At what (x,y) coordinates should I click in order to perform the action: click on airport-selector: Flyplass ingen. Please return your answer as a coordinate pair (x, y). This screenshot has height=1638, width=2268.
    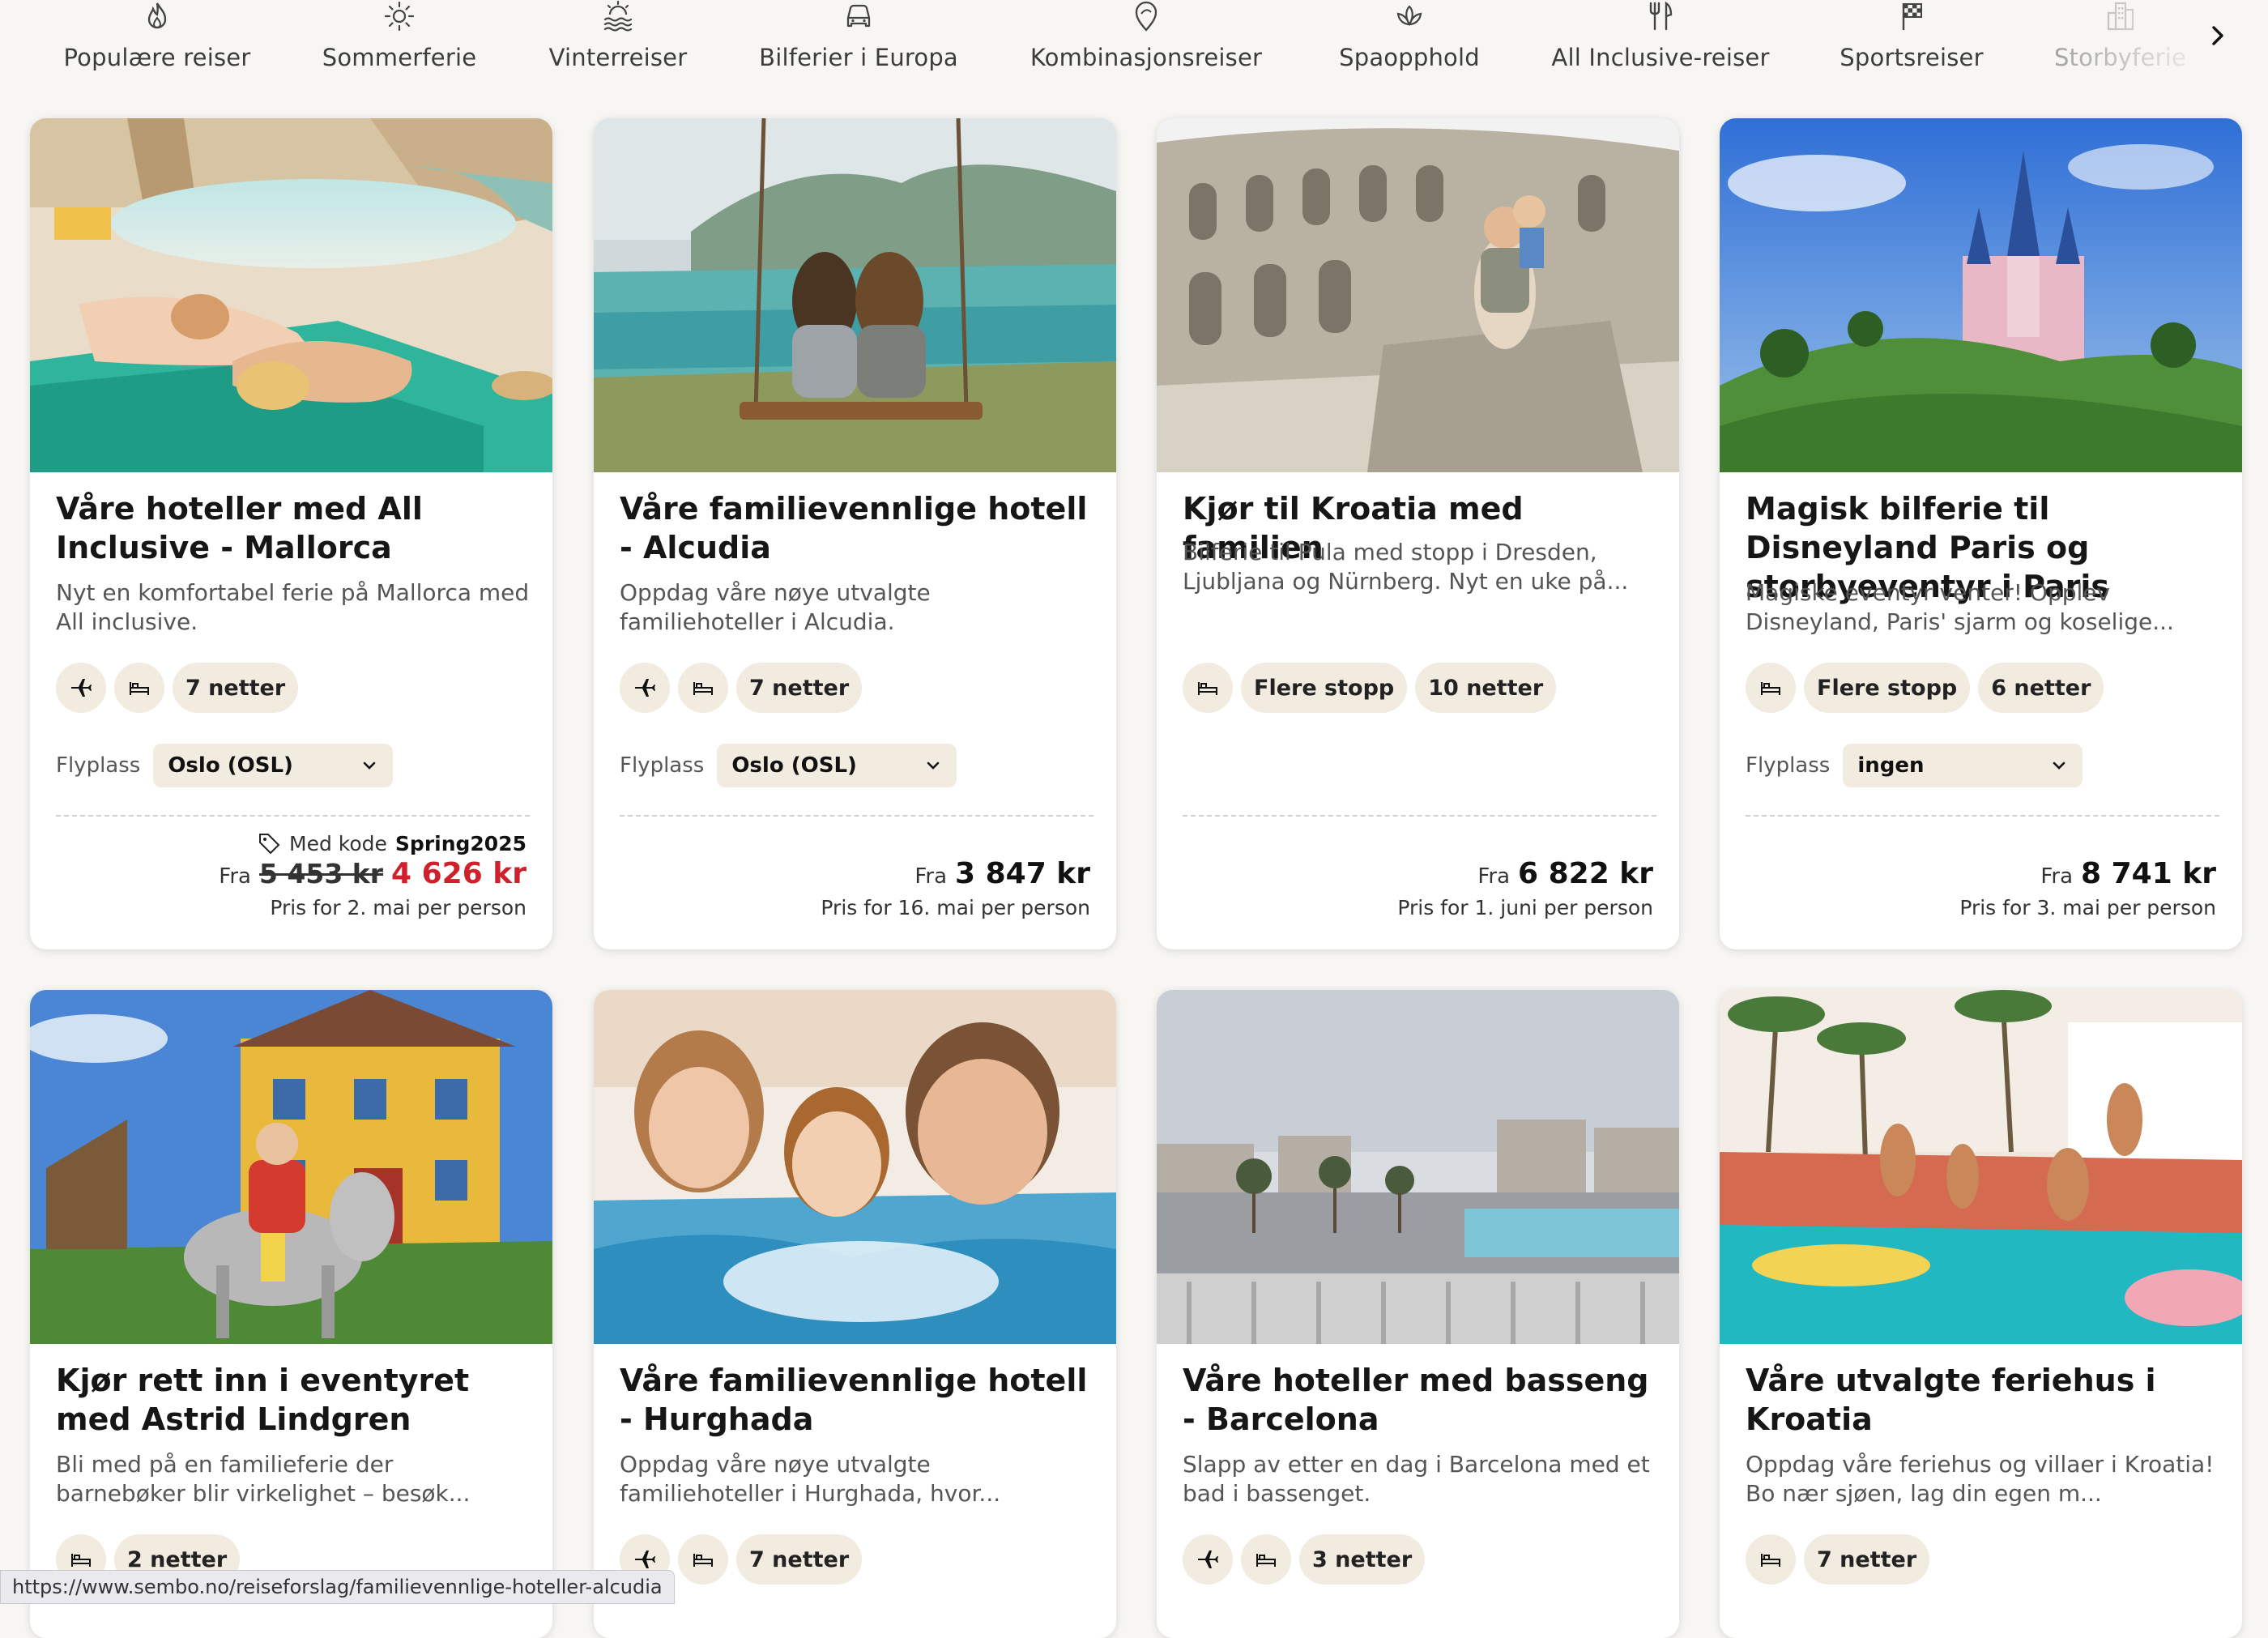
    Looking at the image, I should click on (1914, 765).